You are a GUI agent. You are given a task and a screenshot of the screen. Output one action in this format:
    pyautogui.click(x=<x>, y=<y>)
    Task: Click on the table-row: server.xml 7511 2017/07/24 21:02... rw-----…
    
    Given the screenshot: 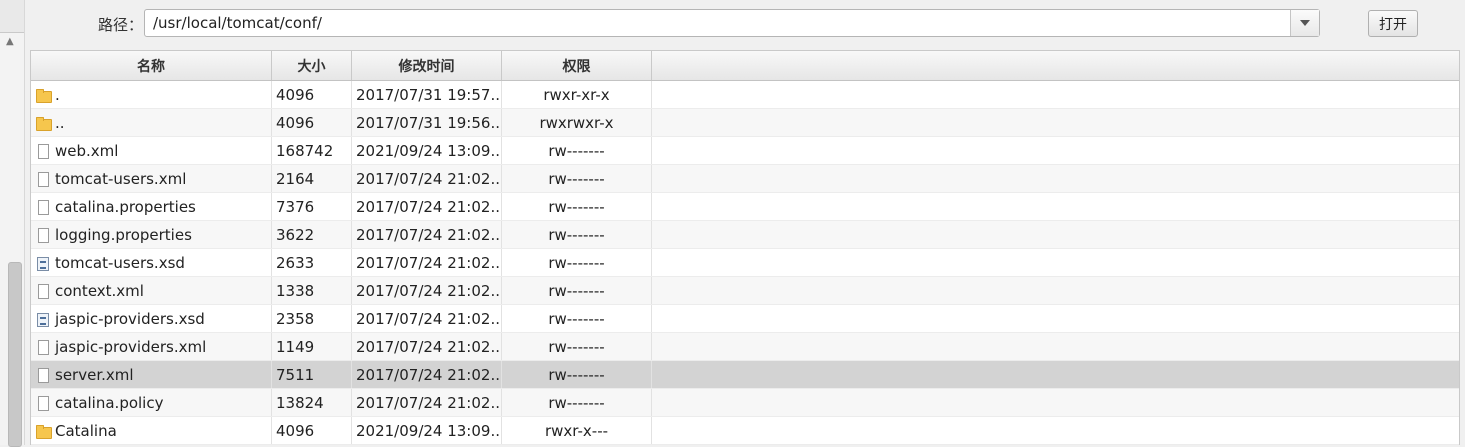 What is the action you would take?
    pyautogui.click(x=745, y=375)
    